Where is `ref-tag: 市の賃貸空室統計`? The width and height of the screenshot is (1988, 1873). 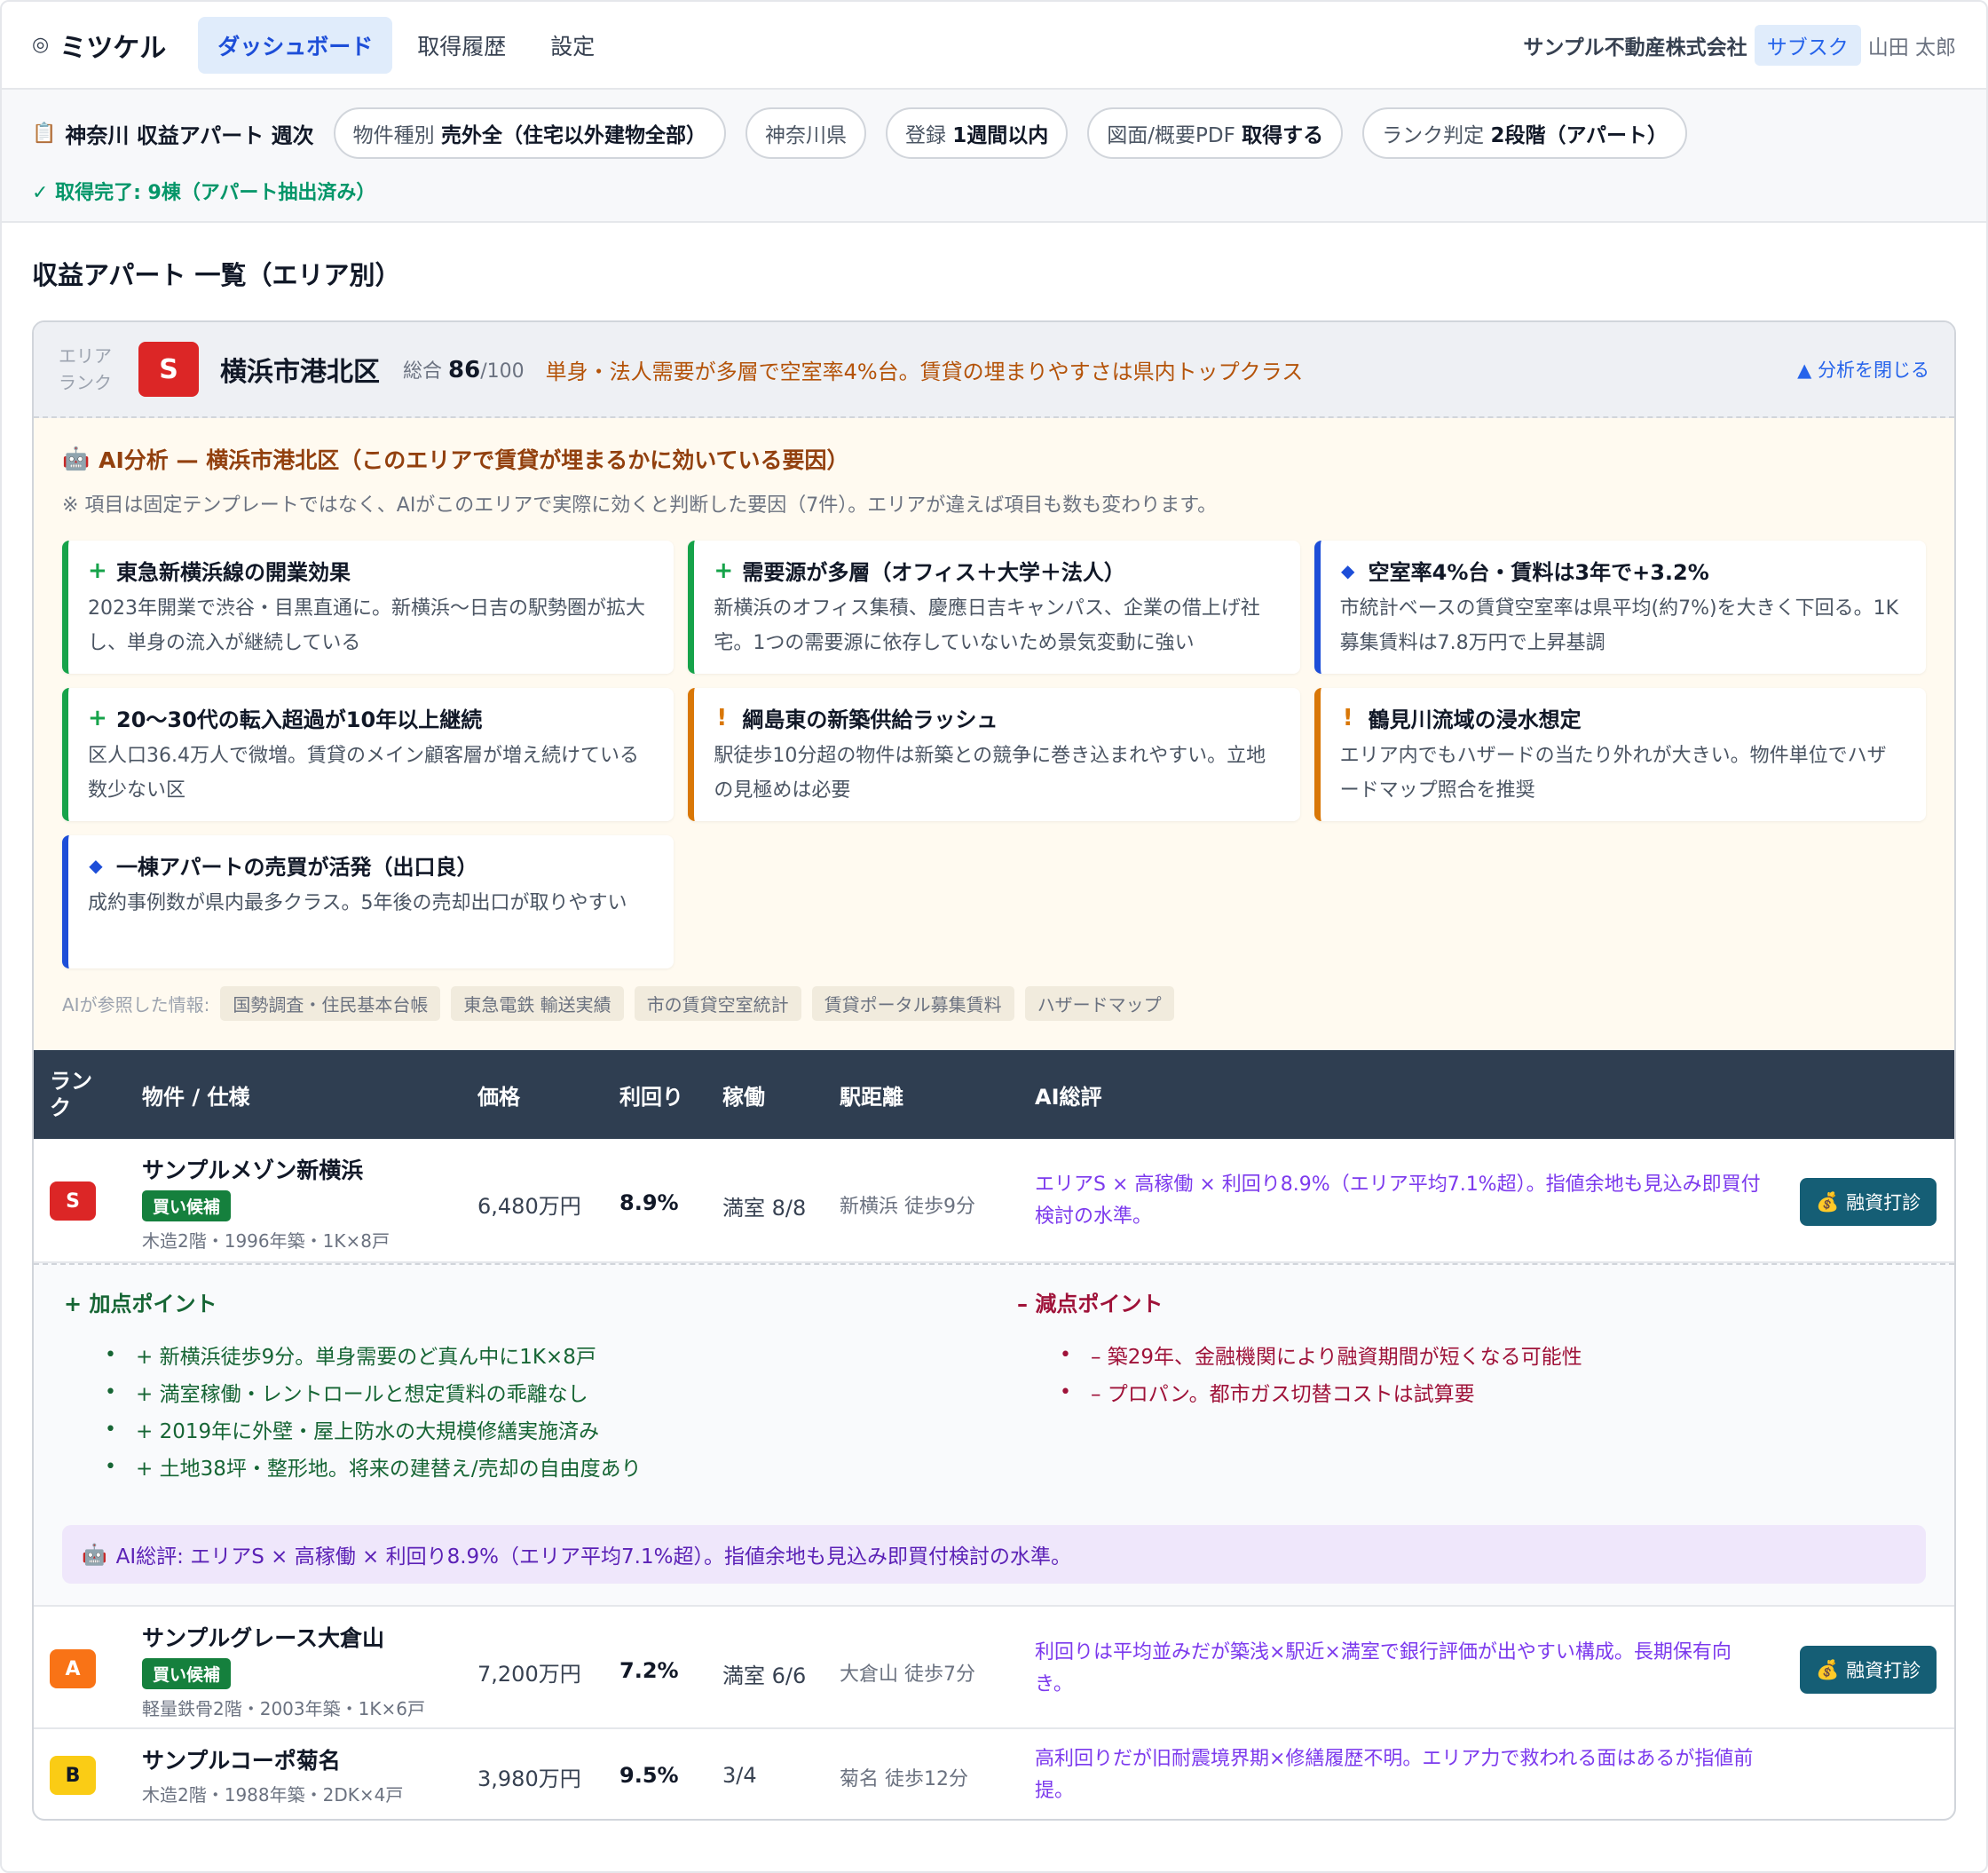 ref-tag: 市の賃貸空室統計 is located at coordinates (717, 1004).